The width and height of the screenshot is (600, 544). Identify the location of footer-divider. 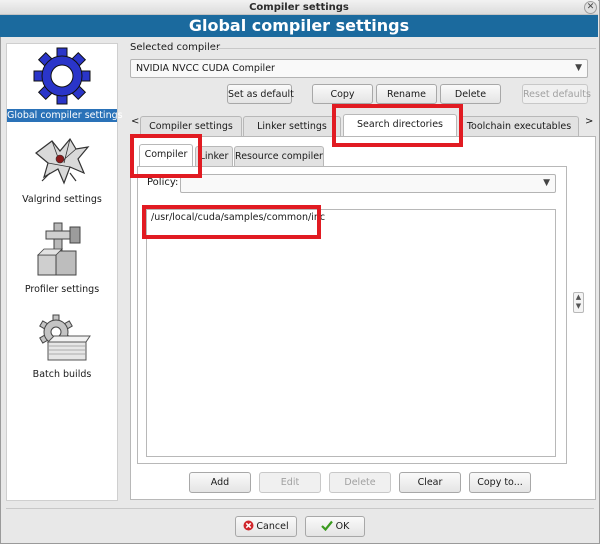
(300, 508).